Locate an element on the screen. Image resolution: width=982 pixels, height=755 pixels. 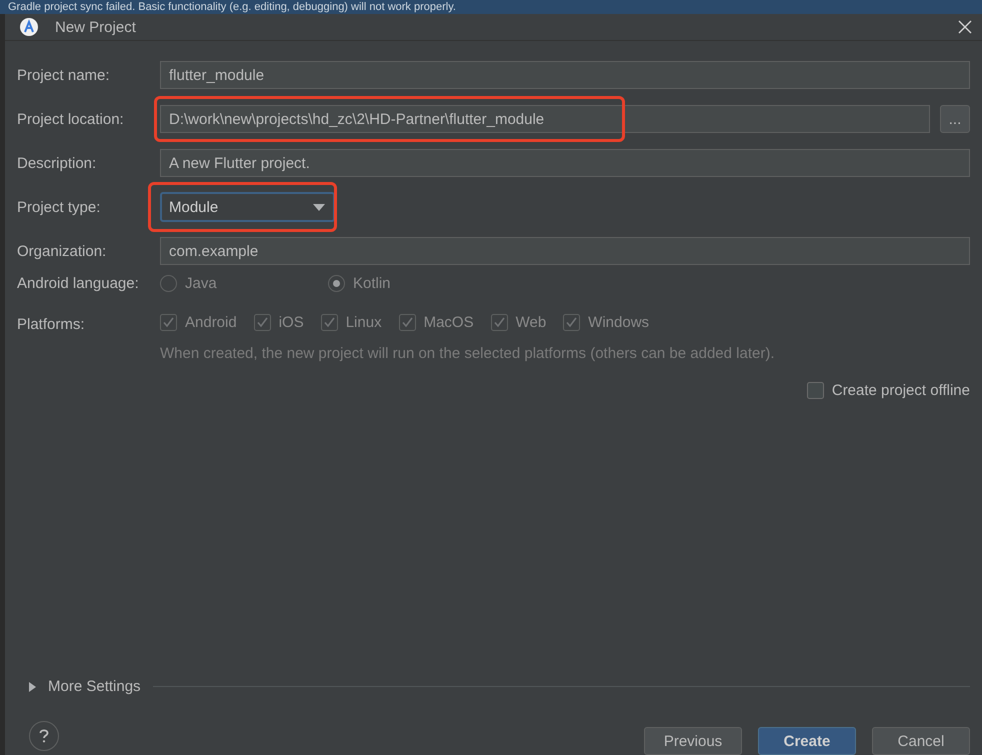
field-label: Description: is located at coordinates (57, 163).